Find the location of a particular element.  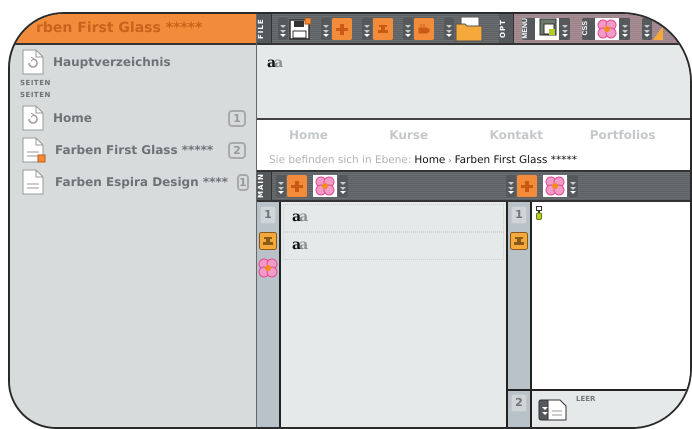

more-tool-button is located at coordinates (652, 29).